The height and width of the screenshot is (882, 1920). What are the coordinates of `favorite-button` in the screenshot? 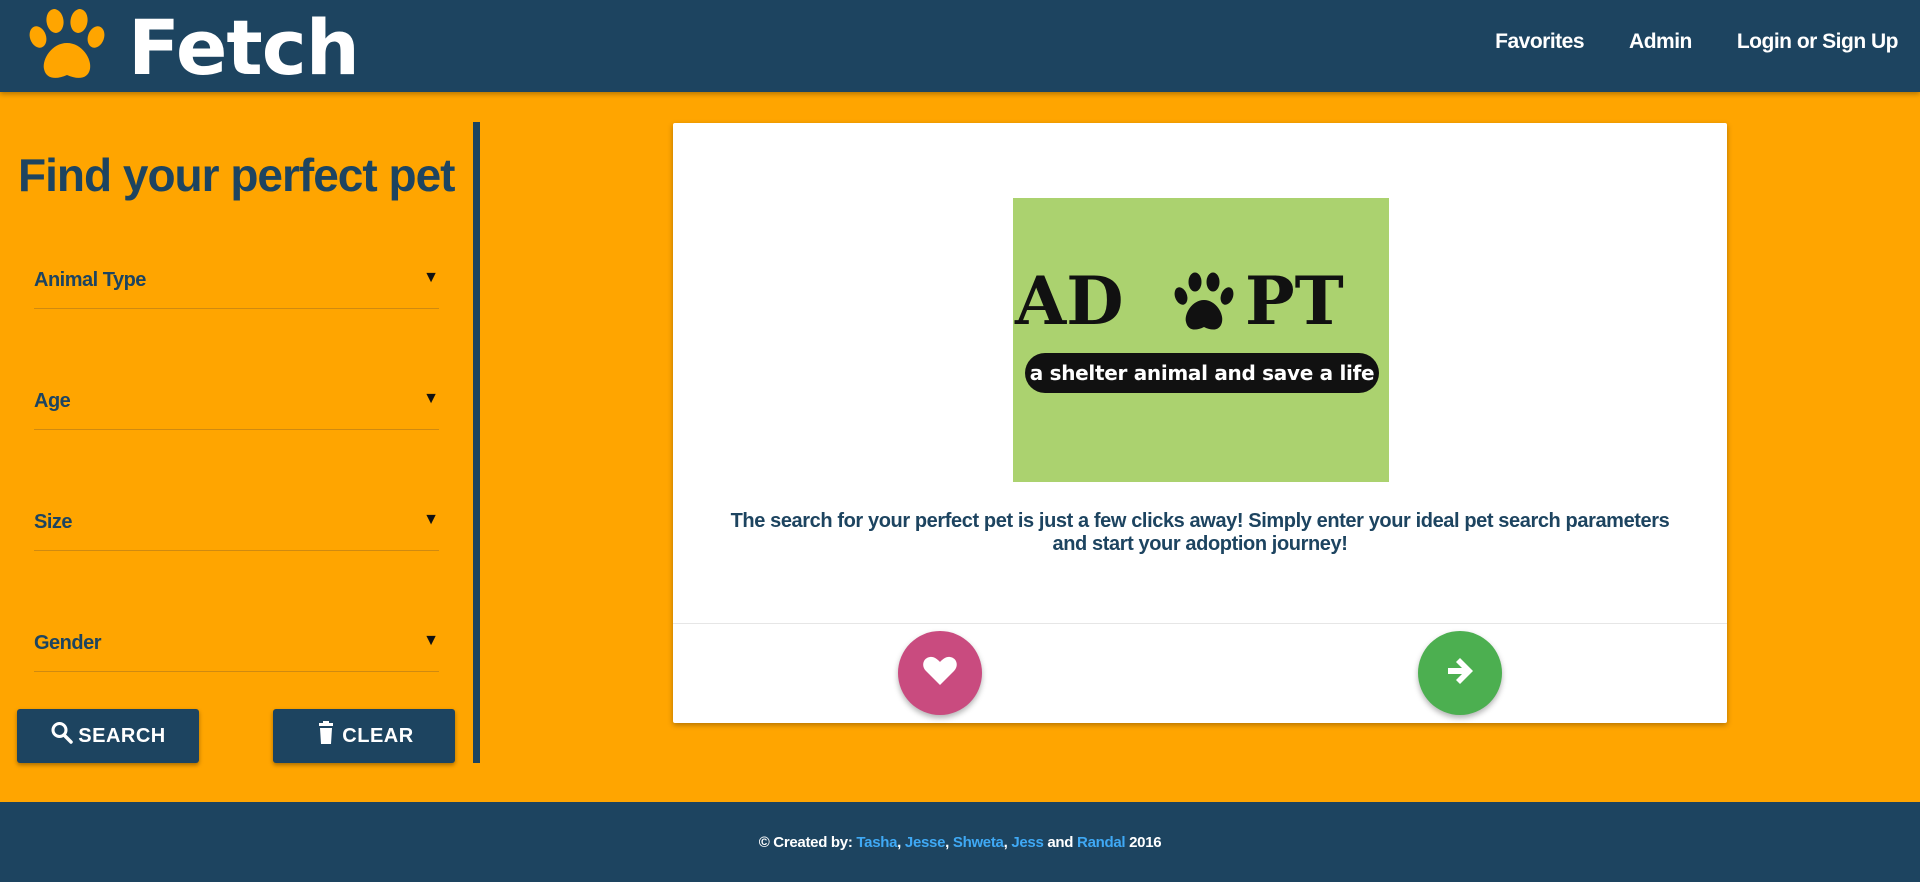 It's located at (940, 673).